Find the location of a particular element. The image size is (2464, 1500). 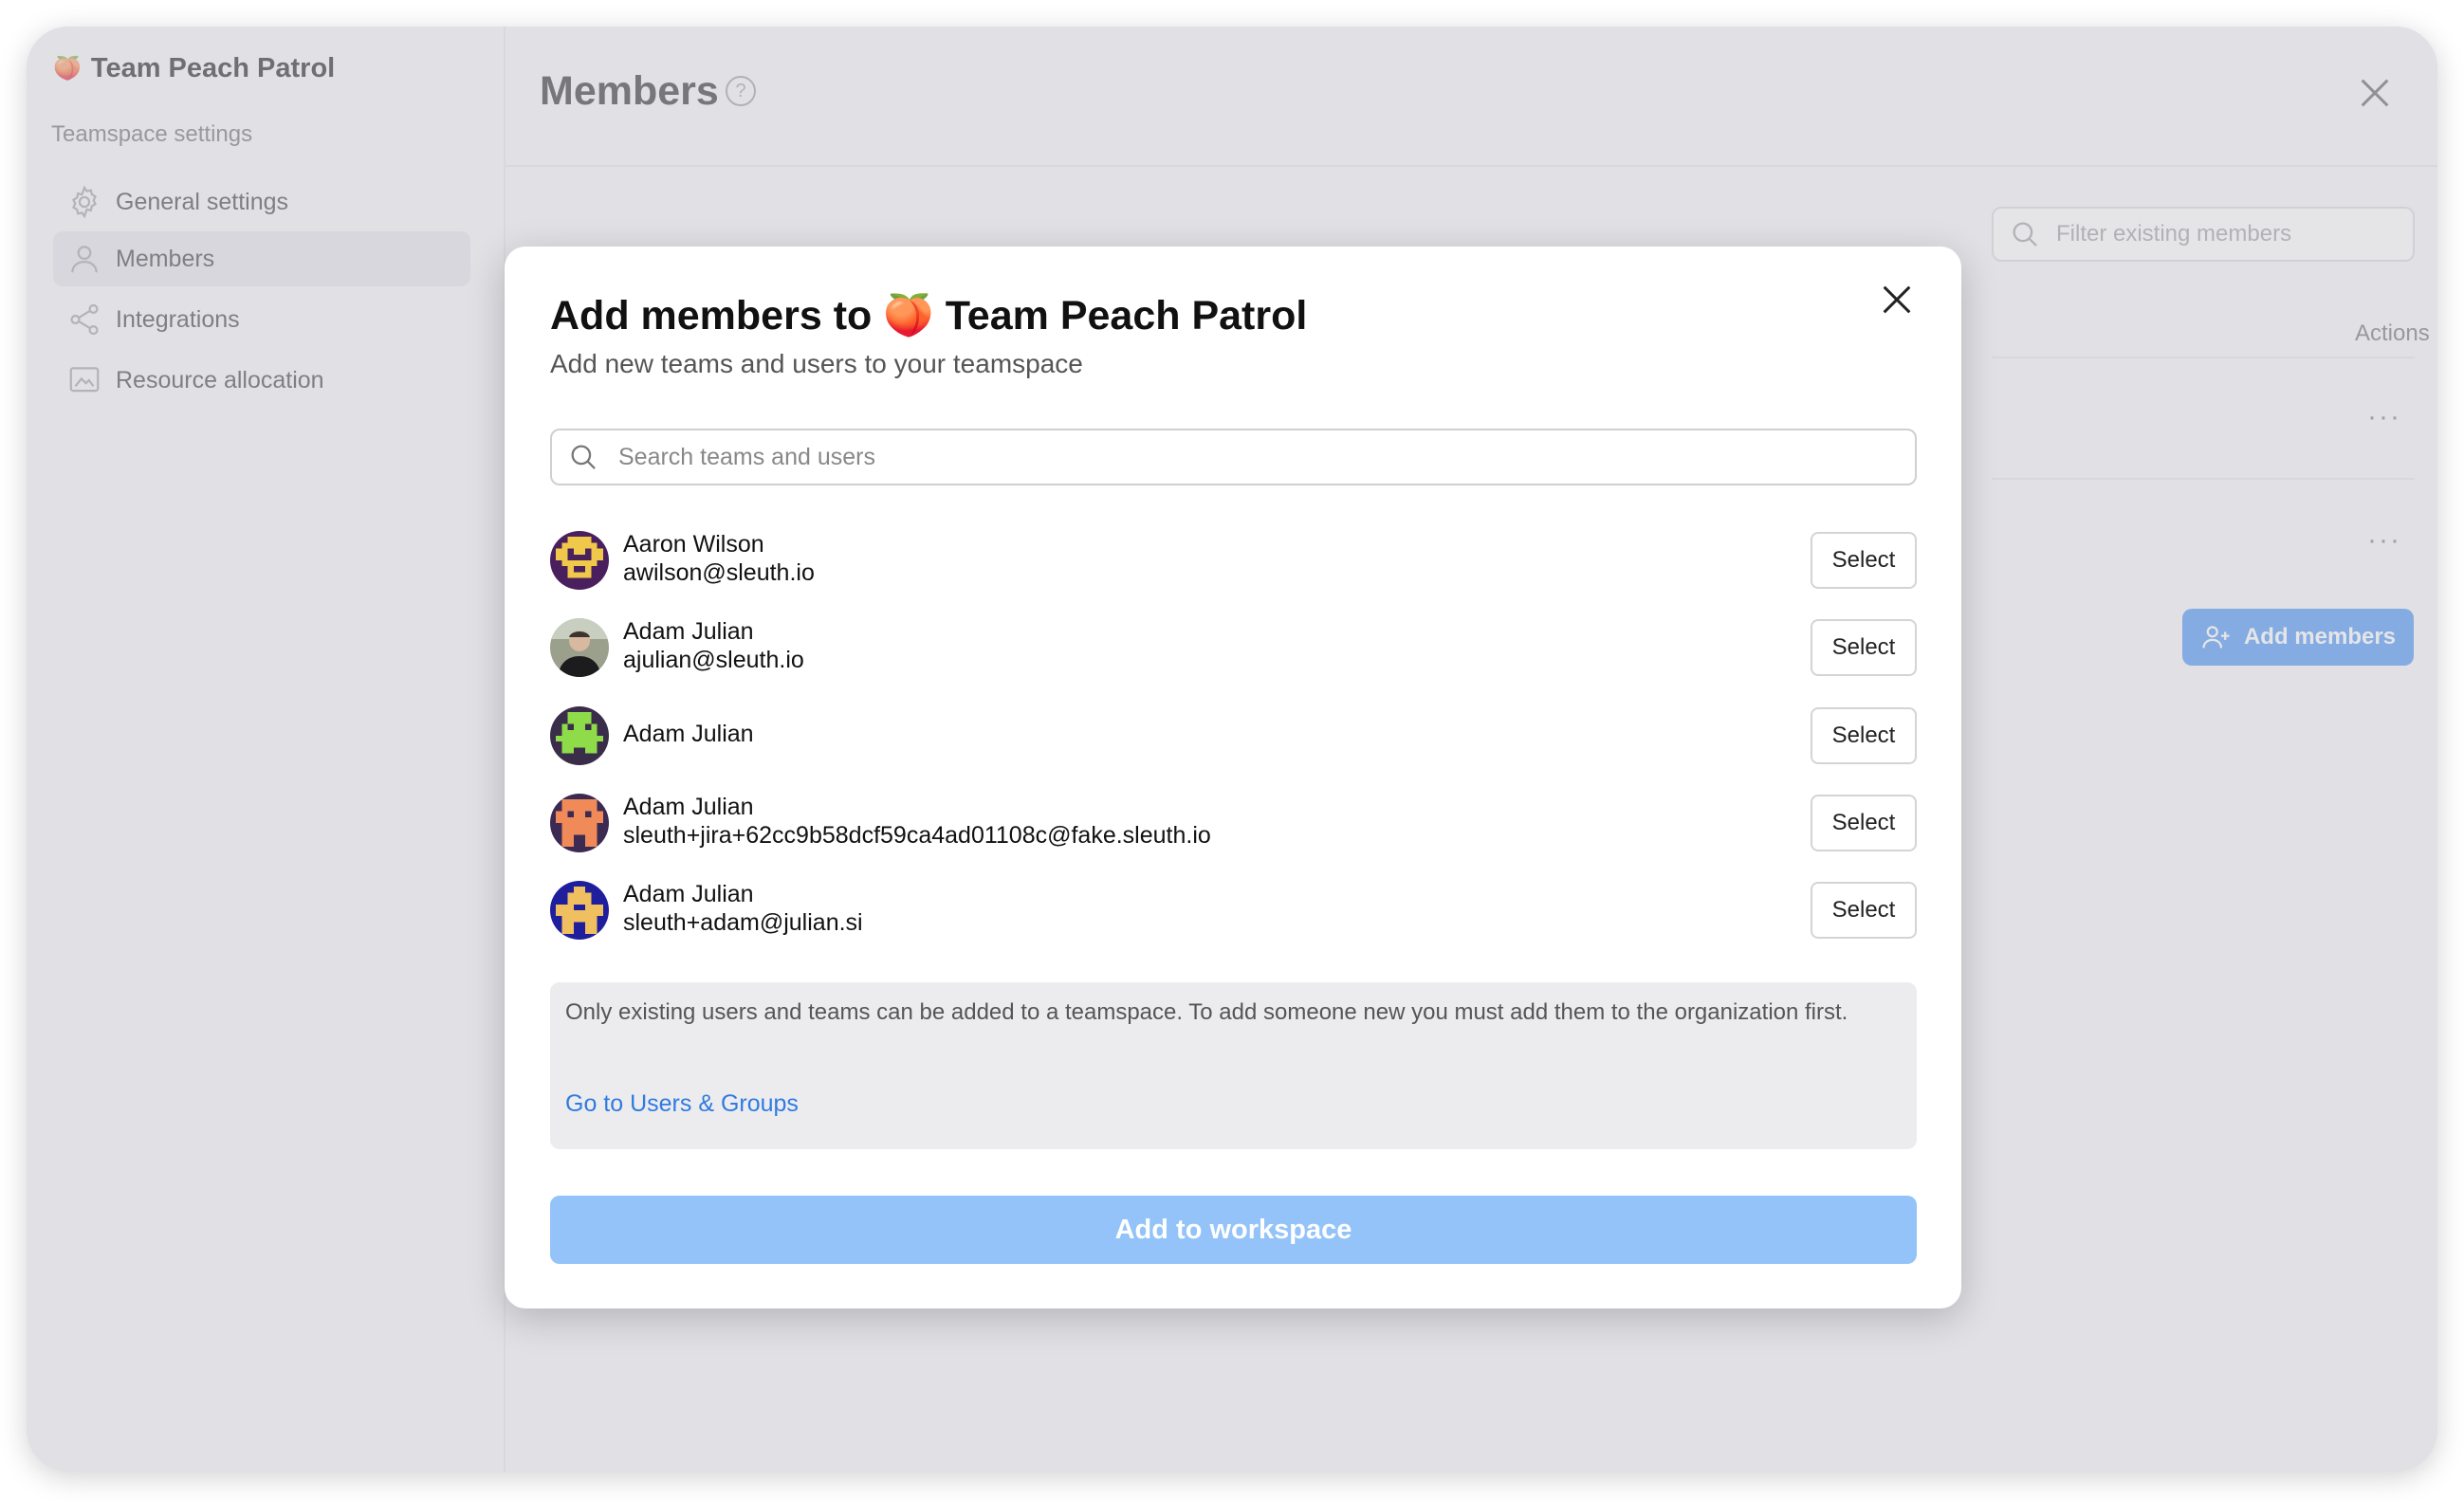

modal-title-team: Team Peach Patrol is located at coordinates (1126, 315).